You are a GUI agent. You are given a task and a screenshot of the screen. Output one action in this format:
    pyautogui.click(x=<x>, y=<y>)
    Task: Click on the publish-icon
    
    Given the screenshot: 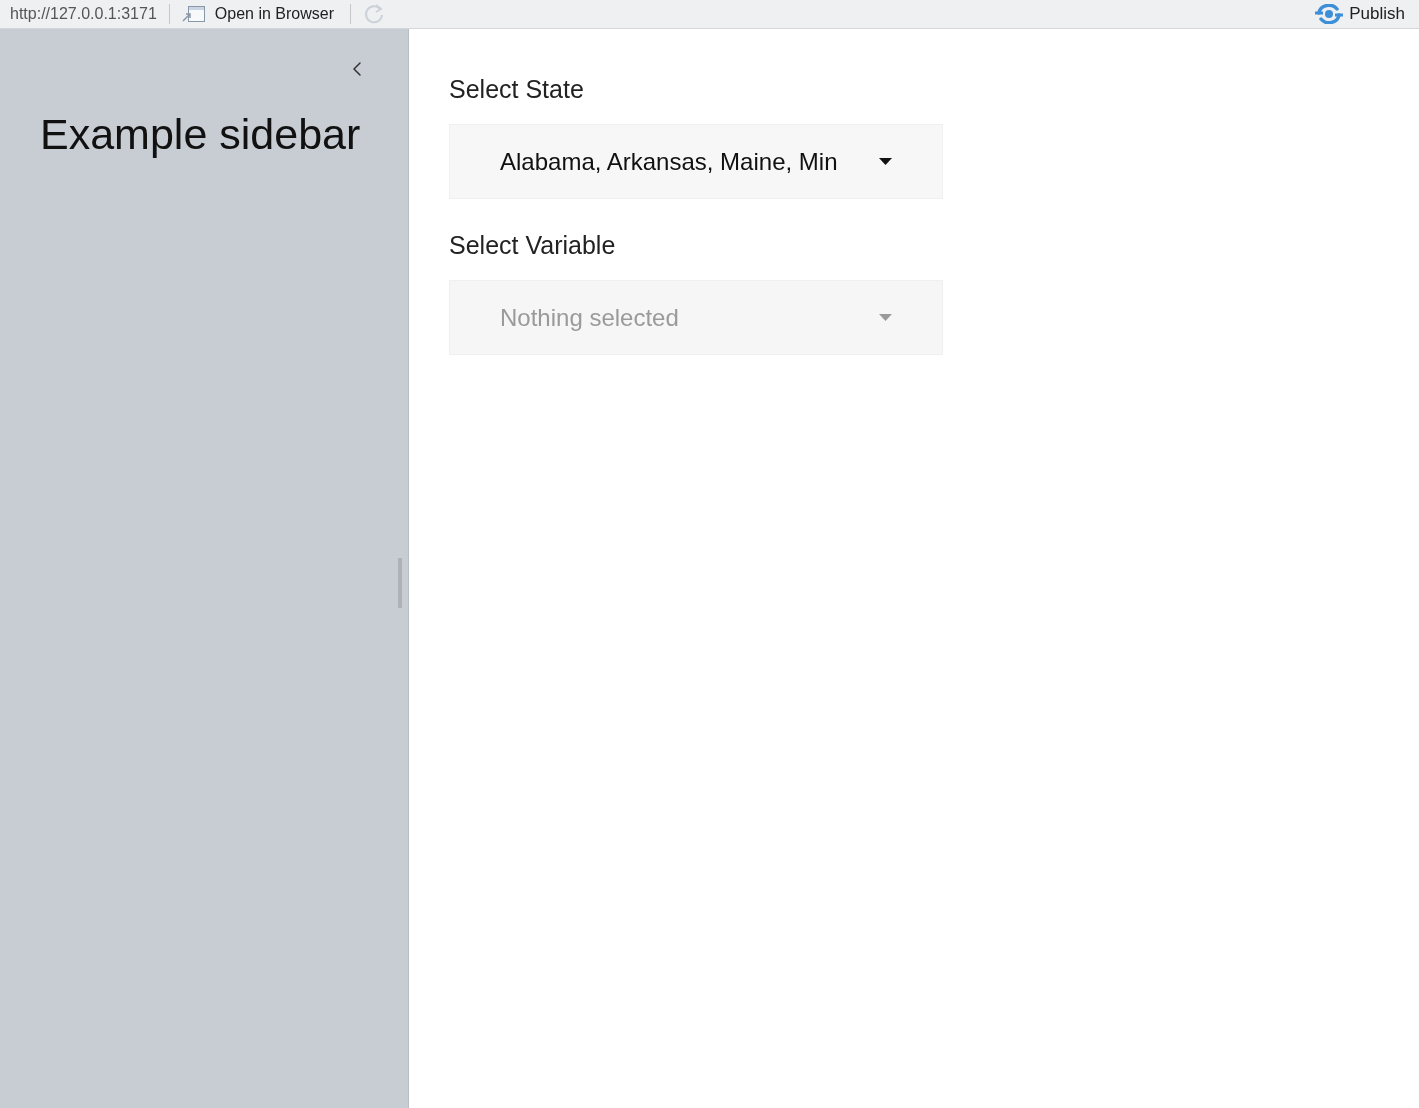 What is the action you would take?
    pyautogui.click(x=1329, y=14)
    